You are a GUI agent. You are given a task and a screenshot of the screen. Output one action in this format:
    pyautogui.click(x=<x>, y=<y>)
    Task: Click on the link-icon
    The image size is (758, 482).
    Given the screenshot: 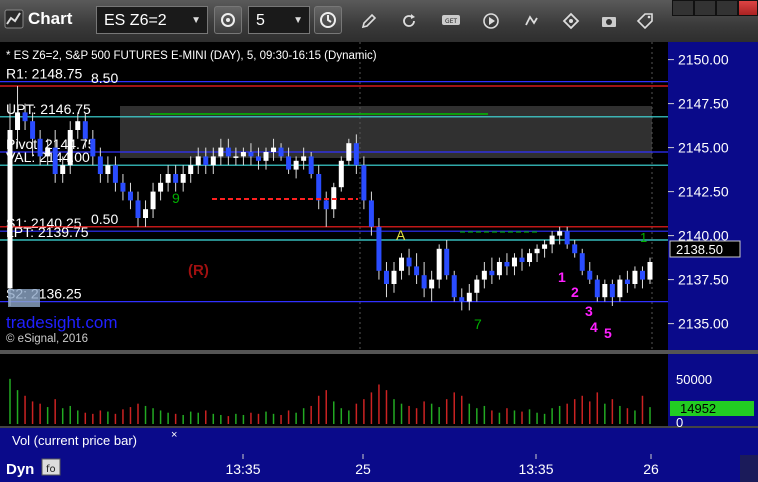 What is the action you would take?
    pyautogui.click(x=228, y=20)
    